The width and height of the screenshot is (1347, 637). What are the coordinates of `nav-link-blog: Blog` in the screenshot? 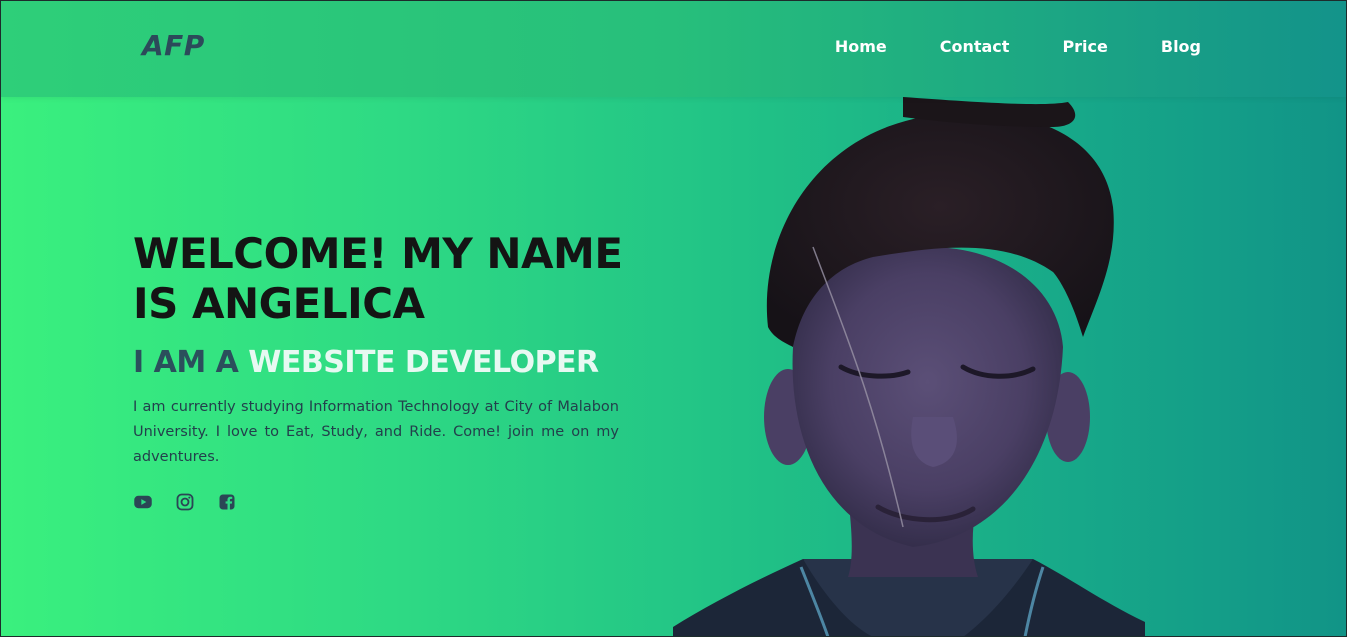 It's located at (1181, 46).